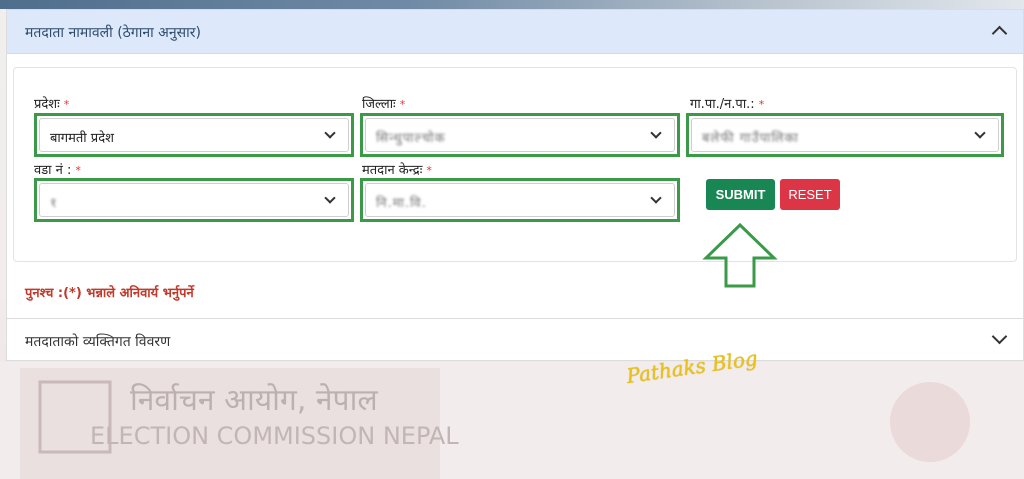 Image resolution: width=1024 pixels, height=479 pixels. Describe the element at coordinates (82, 138) in the screenshot. I see `province-value: बागमती प्रदेश` at that location.